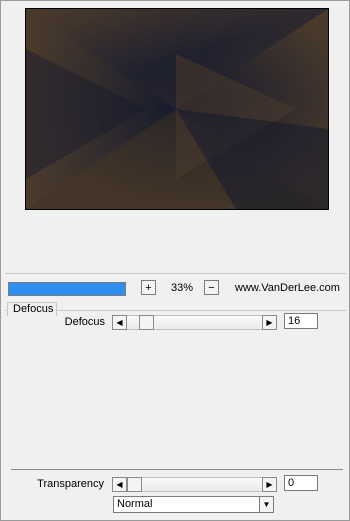 Image resolution: width=350 pixels, height=521 pixels. I want to click on defocus-left-arrow-icon: ◀, so click(119, 322).